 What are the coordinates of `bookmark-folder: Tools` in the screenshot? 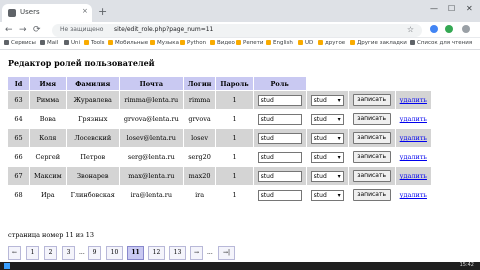 It's located at (94, 43).